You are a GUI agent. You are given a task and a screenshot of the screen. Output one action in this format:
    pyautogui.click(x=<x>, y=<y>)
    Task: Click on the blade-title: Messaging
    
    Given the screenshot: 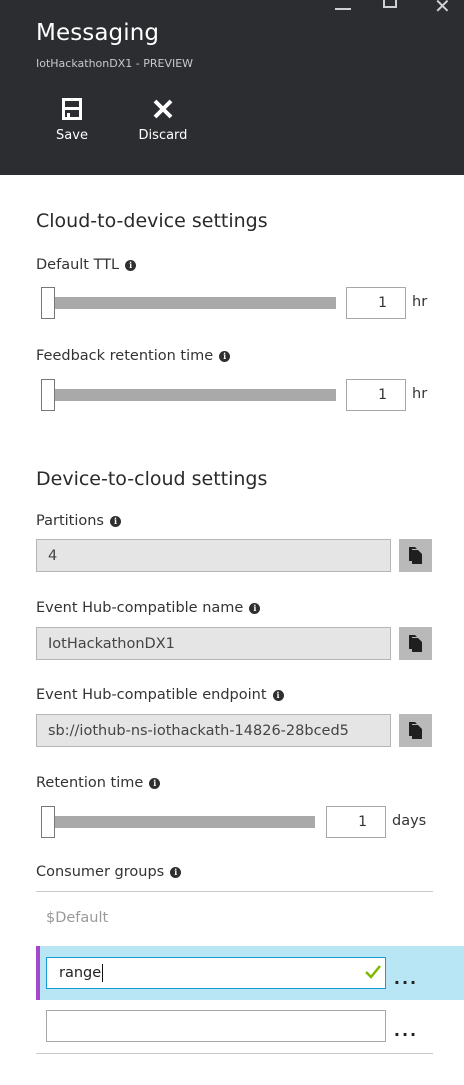 What is the action you would take?
    pyautogui.click(x=98, y=33)
    